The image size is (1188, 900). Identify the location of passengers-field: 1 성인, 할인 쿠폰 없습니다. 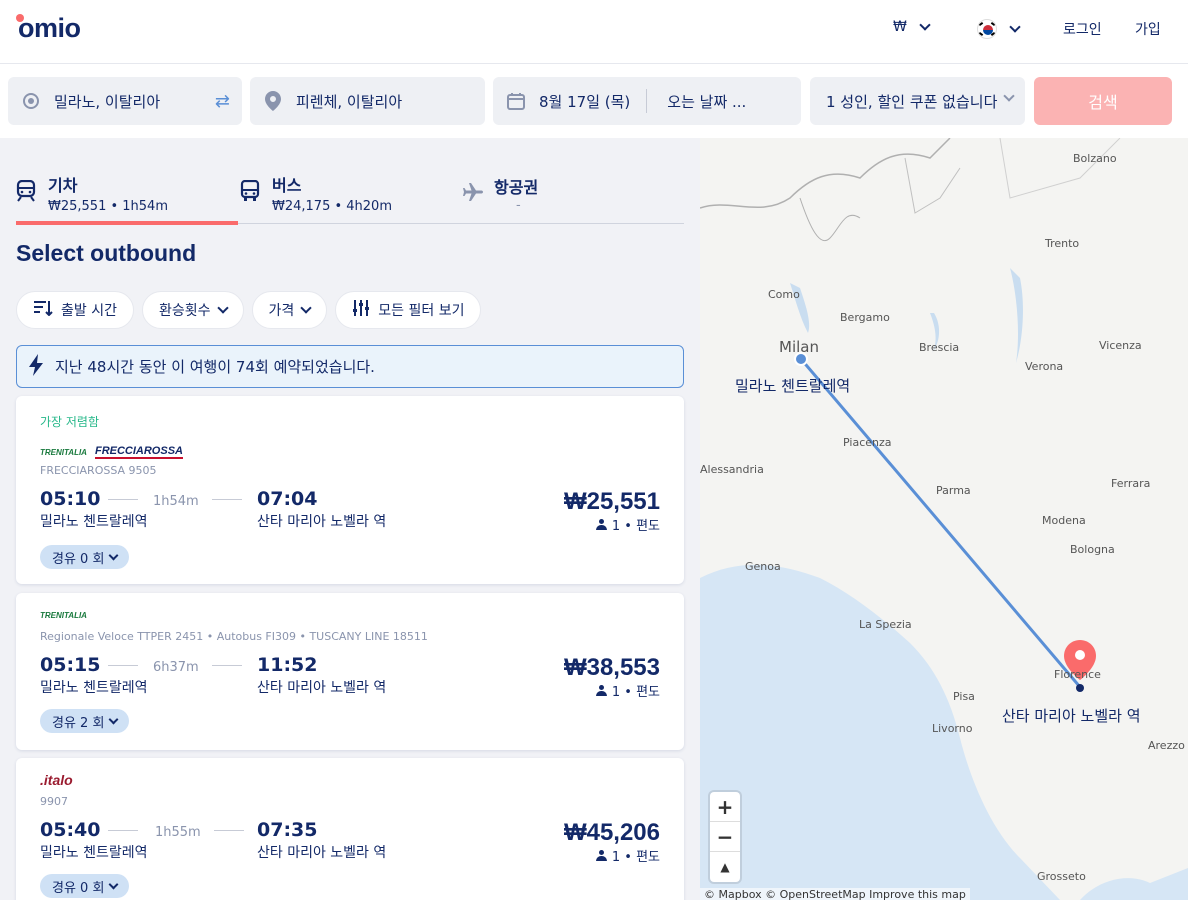
(917, 101).